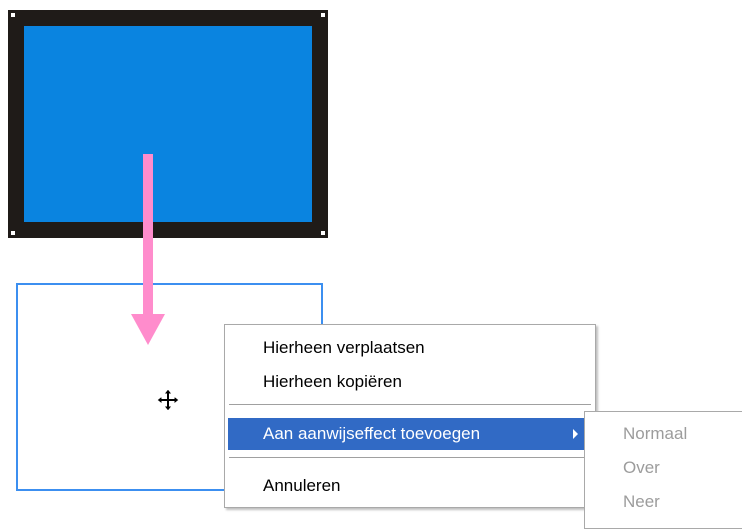 This screenshot has height=529, width=742. What do you see at coordinates (13, 233) in the screenshot?
I see `resize-handle-bottom-left` at bounding box center [13, 233].